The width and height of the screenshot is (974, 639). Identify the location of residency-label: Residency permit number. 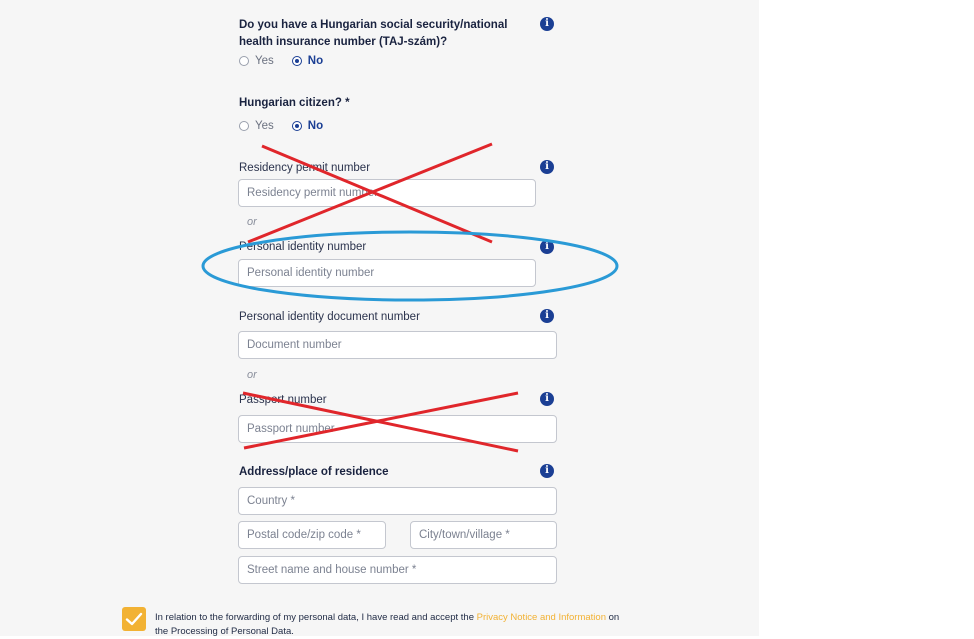
(305, 168).